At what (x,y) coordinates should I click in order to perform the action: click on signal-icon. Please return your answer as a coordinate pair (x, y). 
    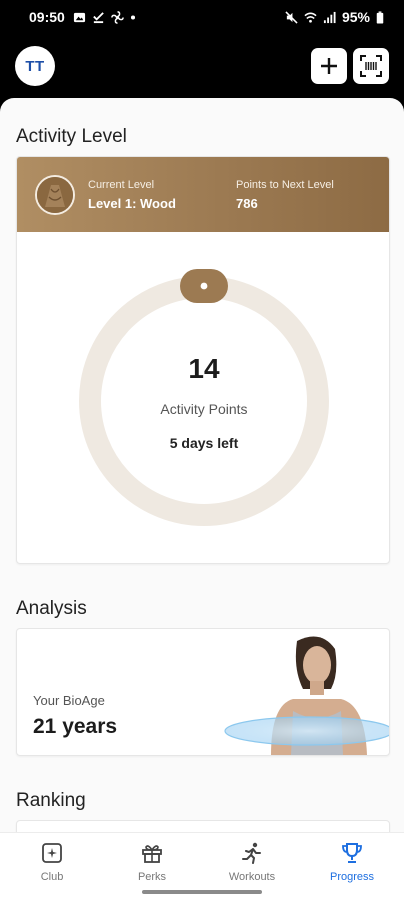
    Looking at the image, I should click on (329, 17).